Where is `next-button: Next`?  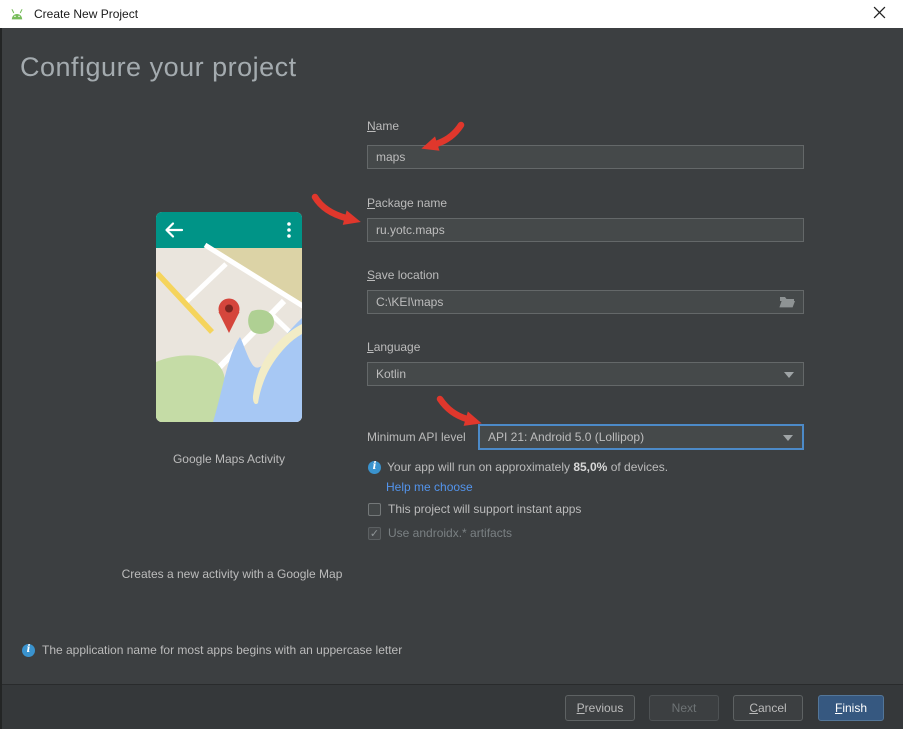
next-button: Next is located at coordinates (684, 708).